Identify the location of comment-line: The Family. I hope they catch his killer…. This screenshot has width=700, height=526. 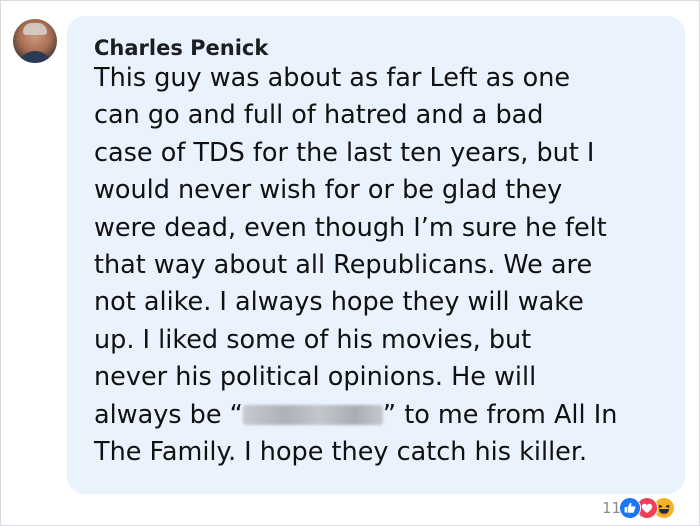
(341, 452).